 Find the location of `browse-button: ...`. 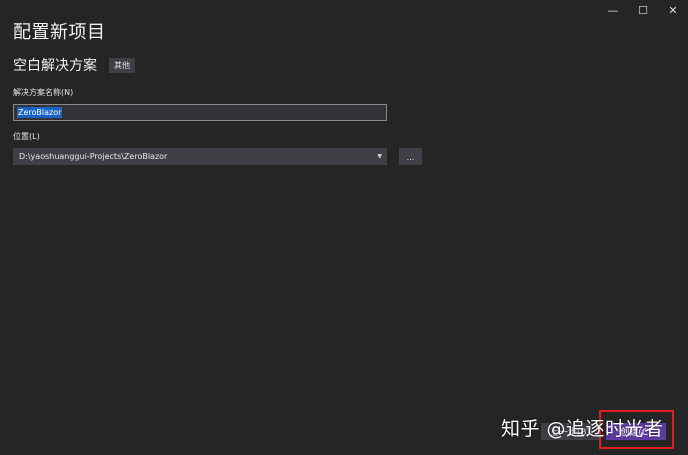

browse-button: ... is located at coordinates (410, 156).